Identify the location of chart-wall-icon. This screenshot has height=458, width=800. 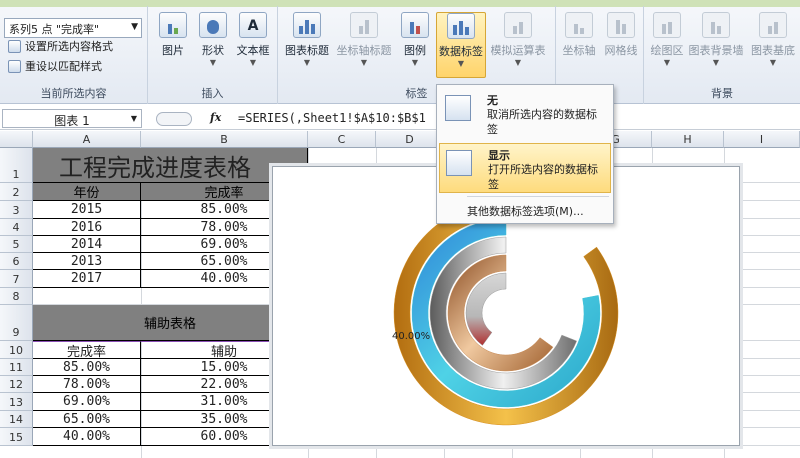
(716, 25).